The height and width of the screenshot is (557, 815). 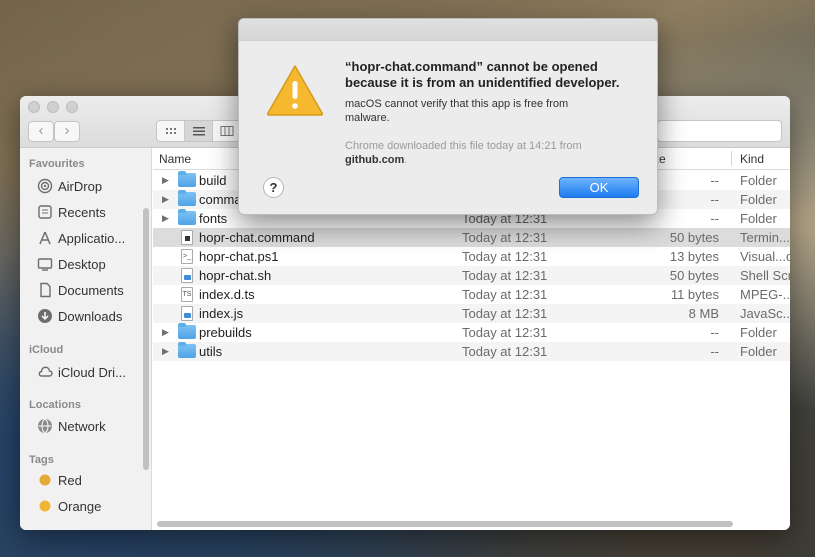 I want to click on sidebar-item-label: Red, so click(x=70, y=480).